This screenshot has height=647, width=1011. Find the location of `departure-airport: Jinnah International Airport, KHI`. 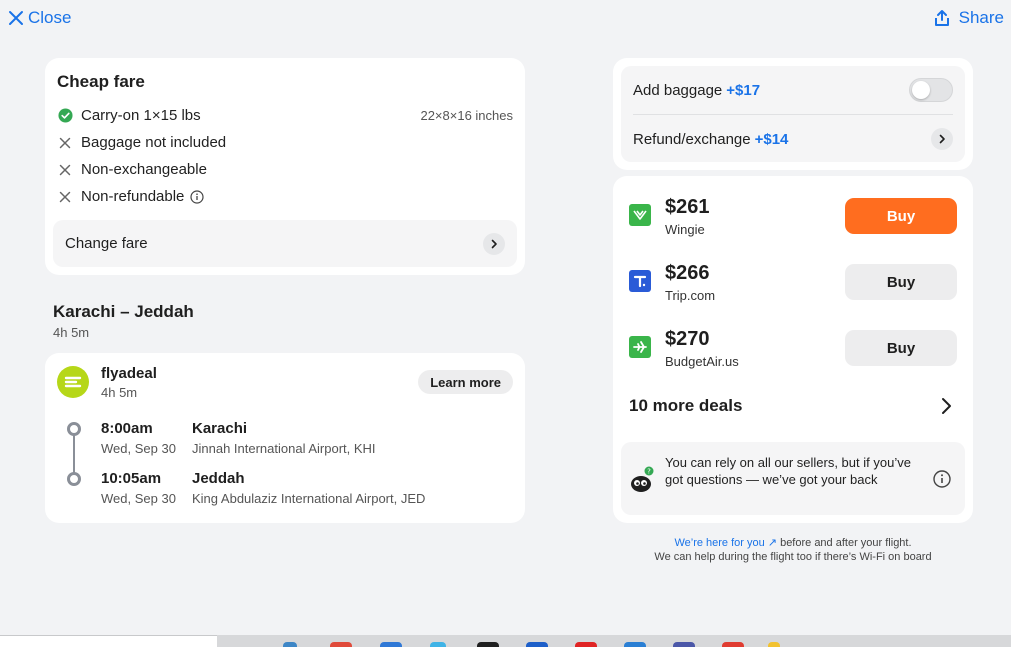

departure-airport: Jinnah International Airport, KHI is located at coordinates (284, 448).